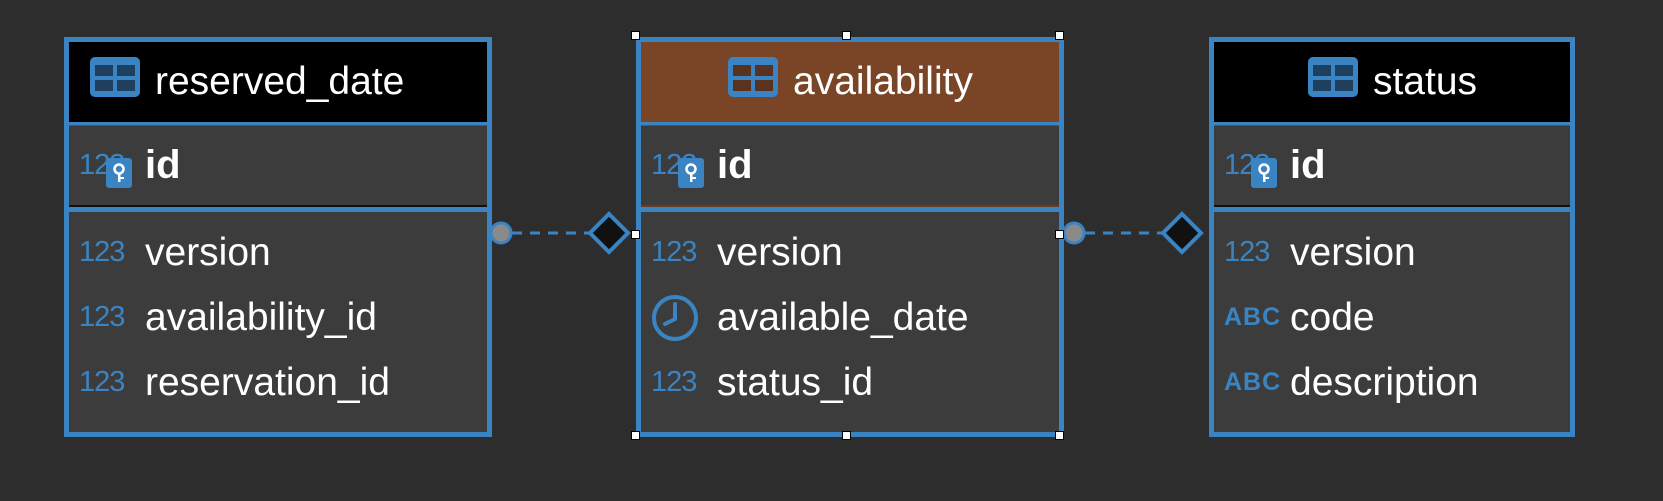 The height and width of the screenshot is (501, 1663). What do you see at coordinates (635, 435) in the screenshot?
I see `resize-handle-sw` at bounding box center [635, 435].